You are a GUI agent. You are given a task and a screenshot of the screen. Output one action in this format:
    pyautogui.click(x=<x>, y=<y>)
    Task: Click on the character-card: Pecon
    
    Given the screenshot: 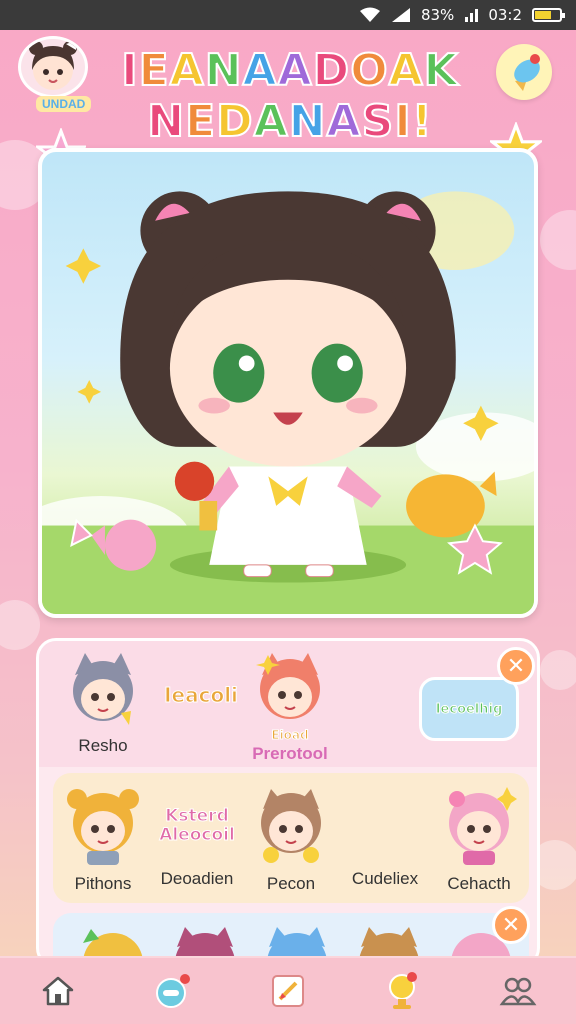 What is the action you would take?
    pyautogui.click(x=291, y=839)
    